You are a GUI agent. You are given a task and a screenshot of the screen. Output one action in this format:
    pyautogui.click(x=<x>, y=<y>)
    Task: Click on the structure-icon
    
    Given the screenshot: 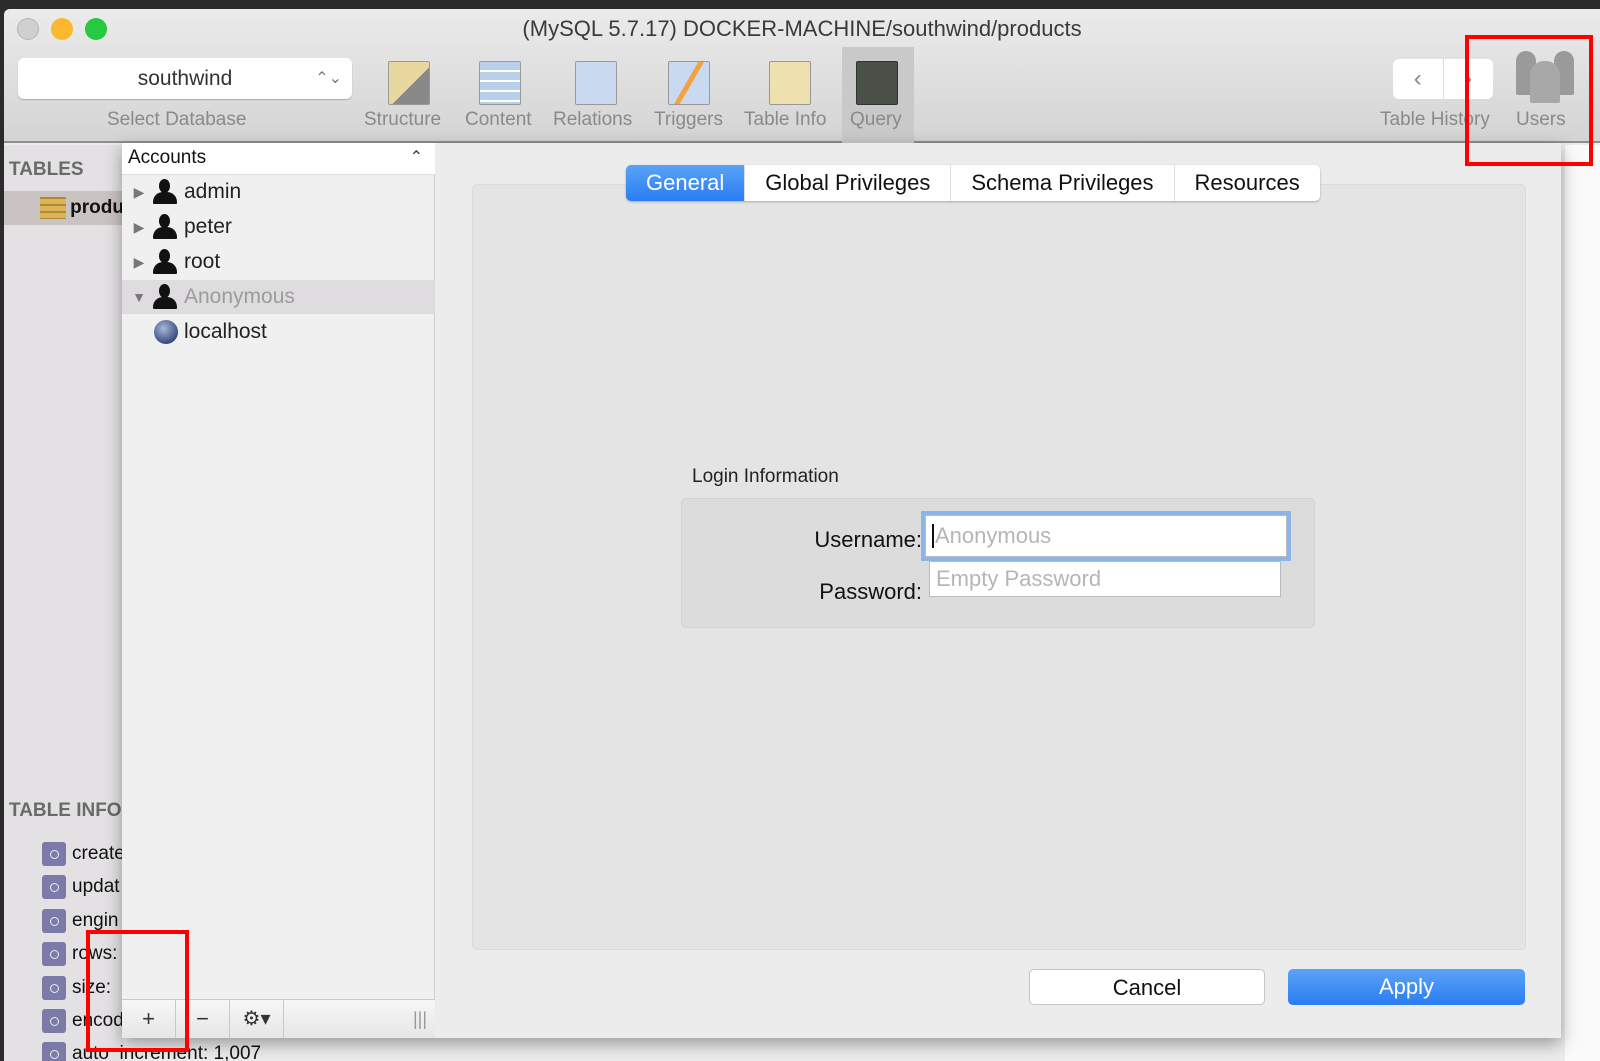 What is the action you would take?
    pyautogui.click(x=409, y=83)
    